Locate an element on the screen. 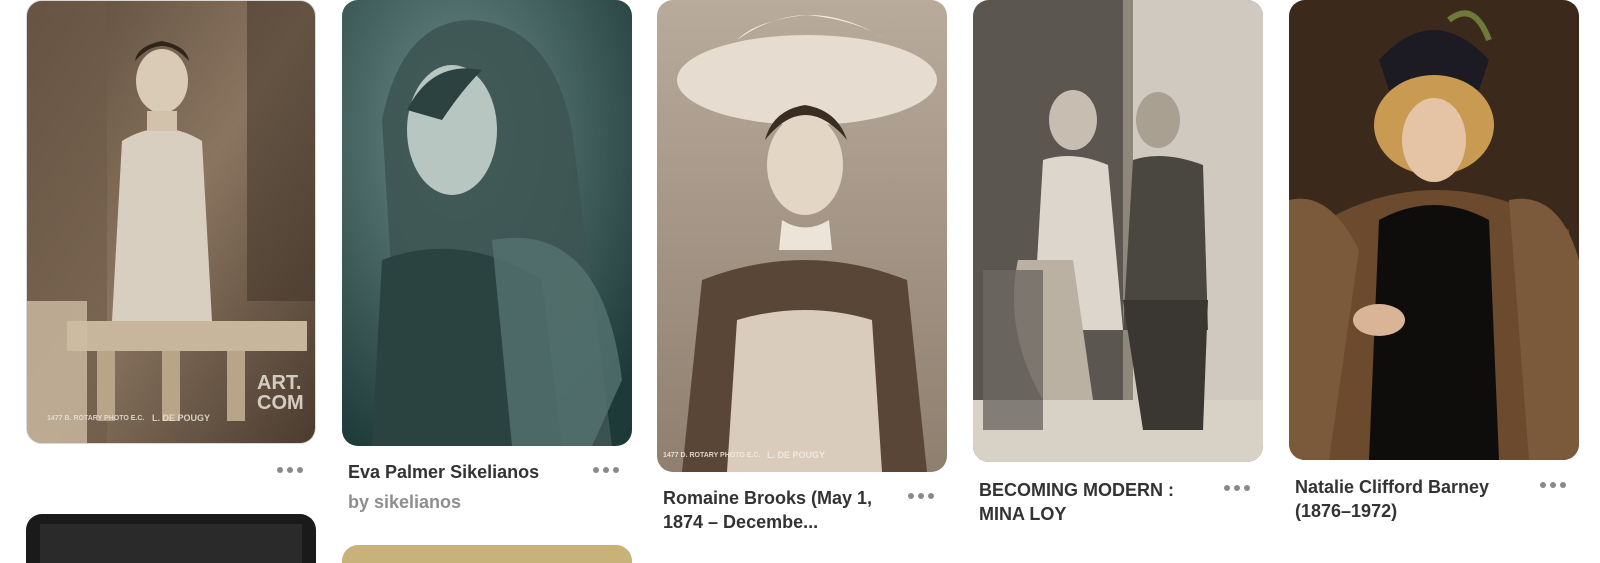 This screenshot has width=1600, height=563. pin-subtitle: by sikelianos is located at coordinates (463, 502).